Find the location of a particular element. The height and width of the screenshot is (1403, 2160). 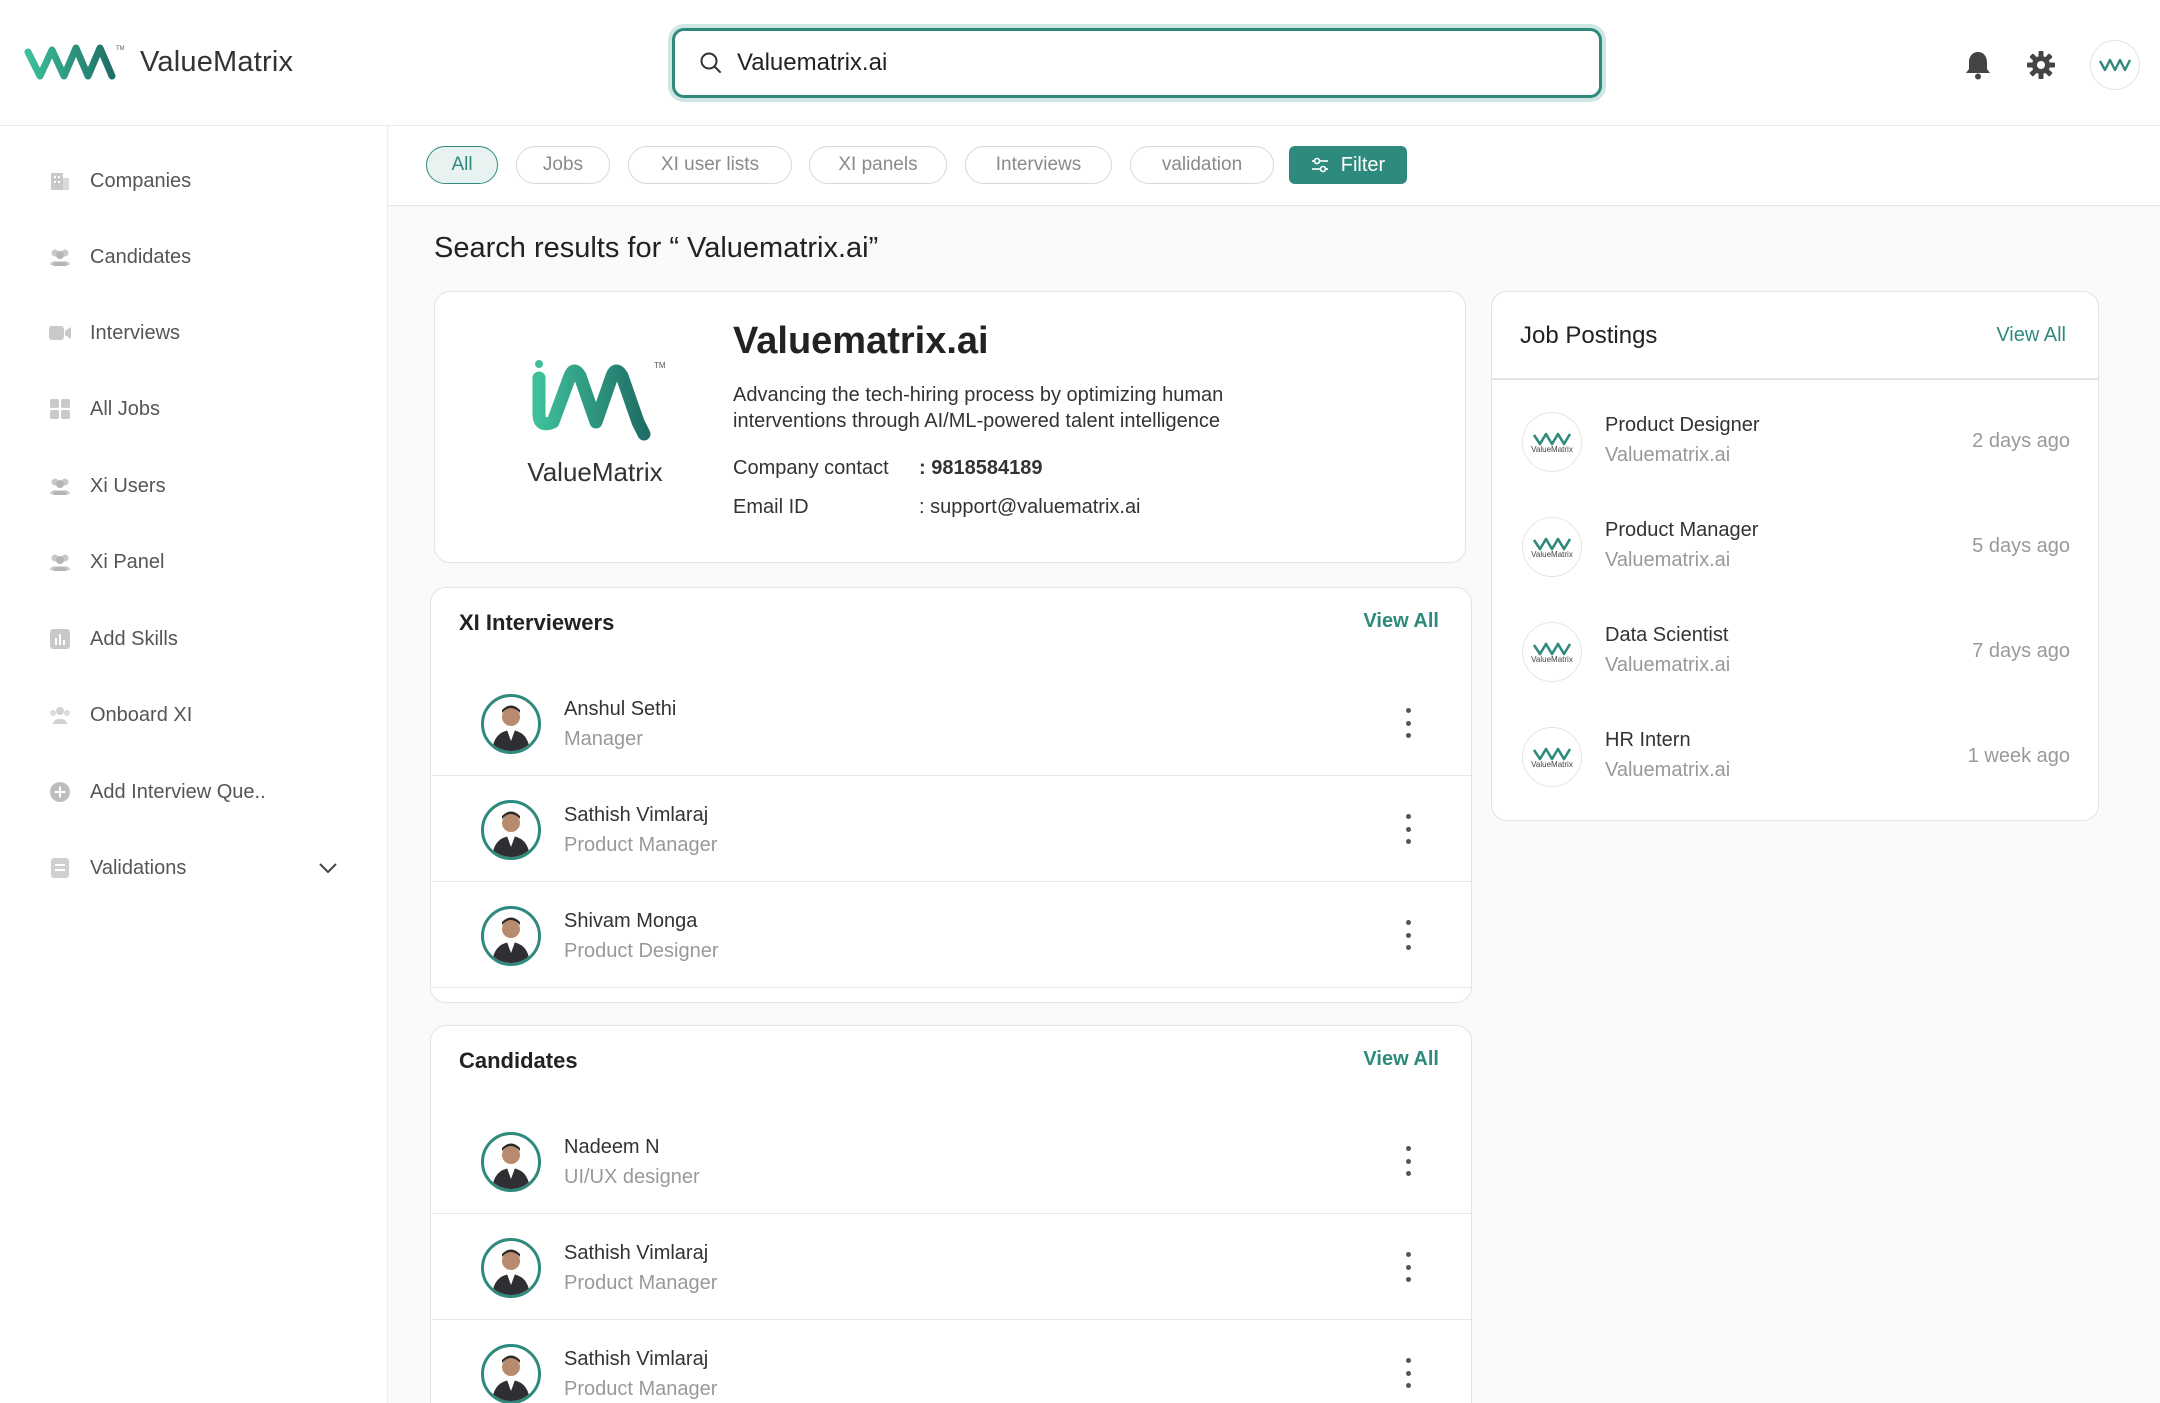

valuematrix-mini-logo-icon is located at coordinates (2115, 65).